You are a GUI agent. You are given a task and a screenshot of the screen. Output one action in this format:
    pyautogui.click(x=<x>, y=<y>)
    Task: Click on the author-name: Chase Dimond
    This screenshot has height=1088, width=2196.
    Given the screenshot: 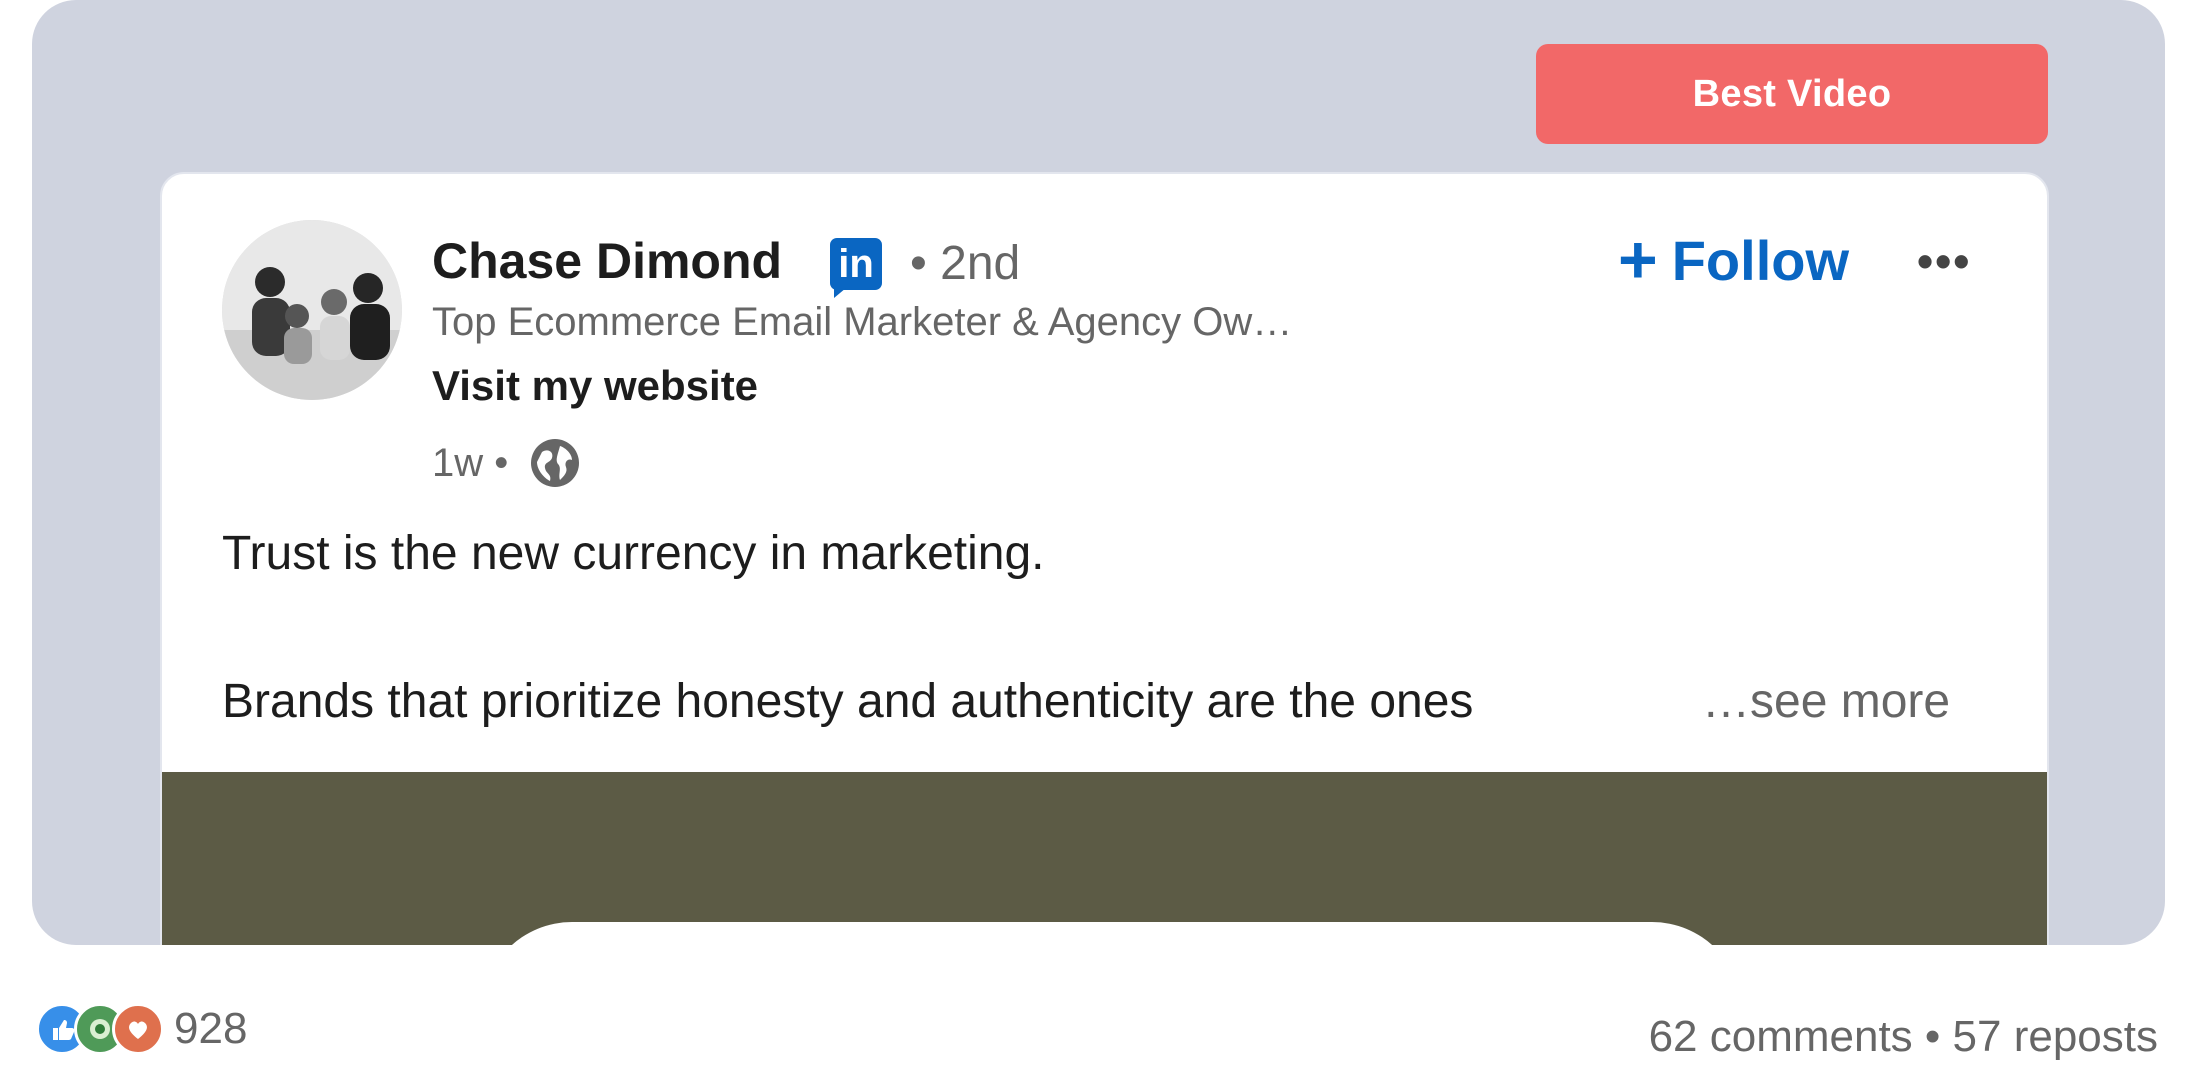 What is the action you would take?
    pyautogui.click(x=607, y=261)
    